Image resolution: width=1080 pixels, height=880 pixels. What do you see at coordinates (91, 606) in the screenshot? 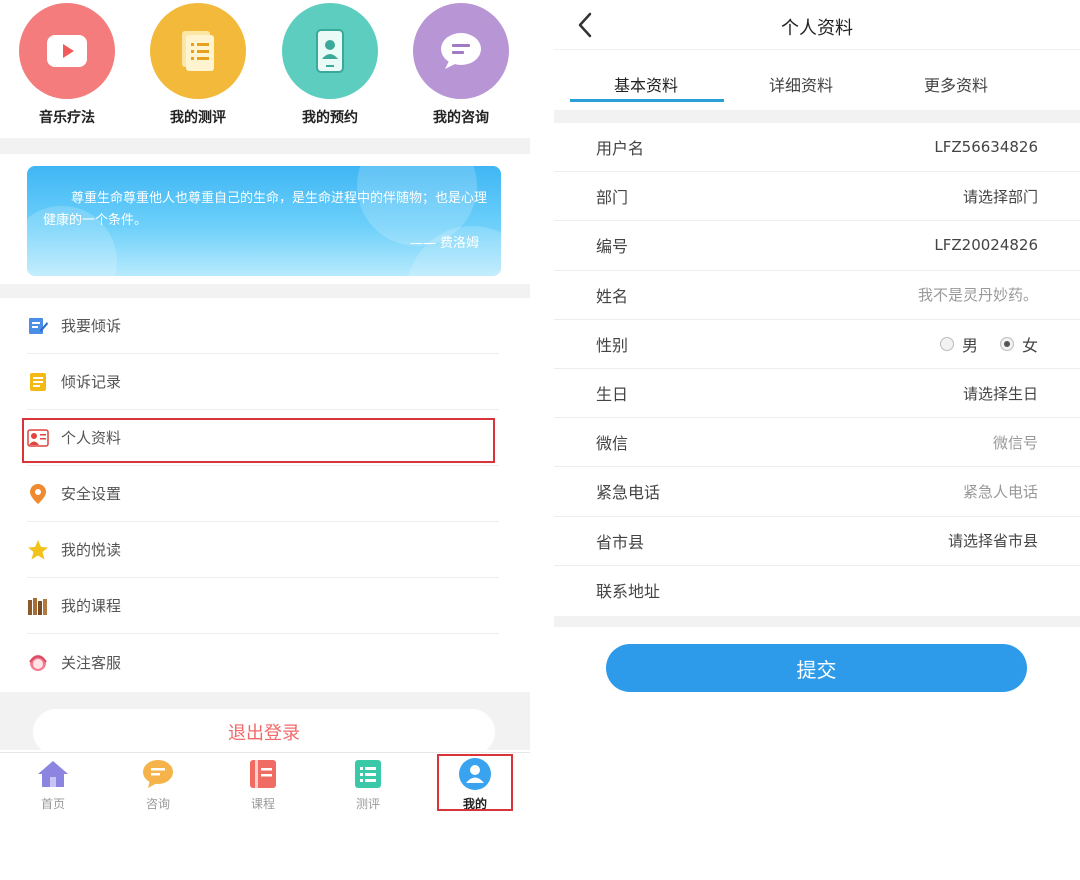
I see `menu-item-label: 我的课程` at bounding box center [91, 606].